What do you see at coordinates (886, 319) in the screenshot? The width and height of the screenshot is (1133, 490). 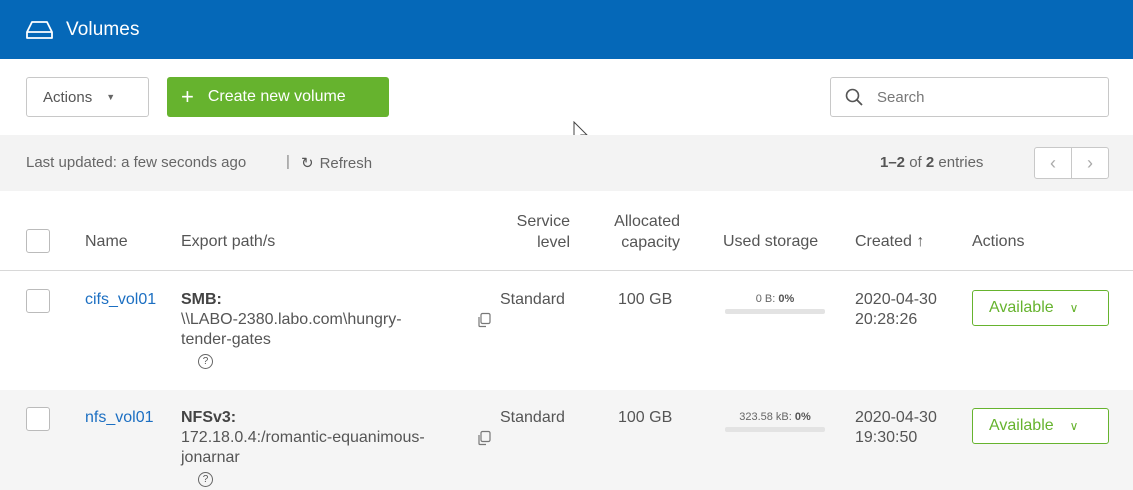 I see `created-time: 20:28:26` at bounding box center [886, 319].